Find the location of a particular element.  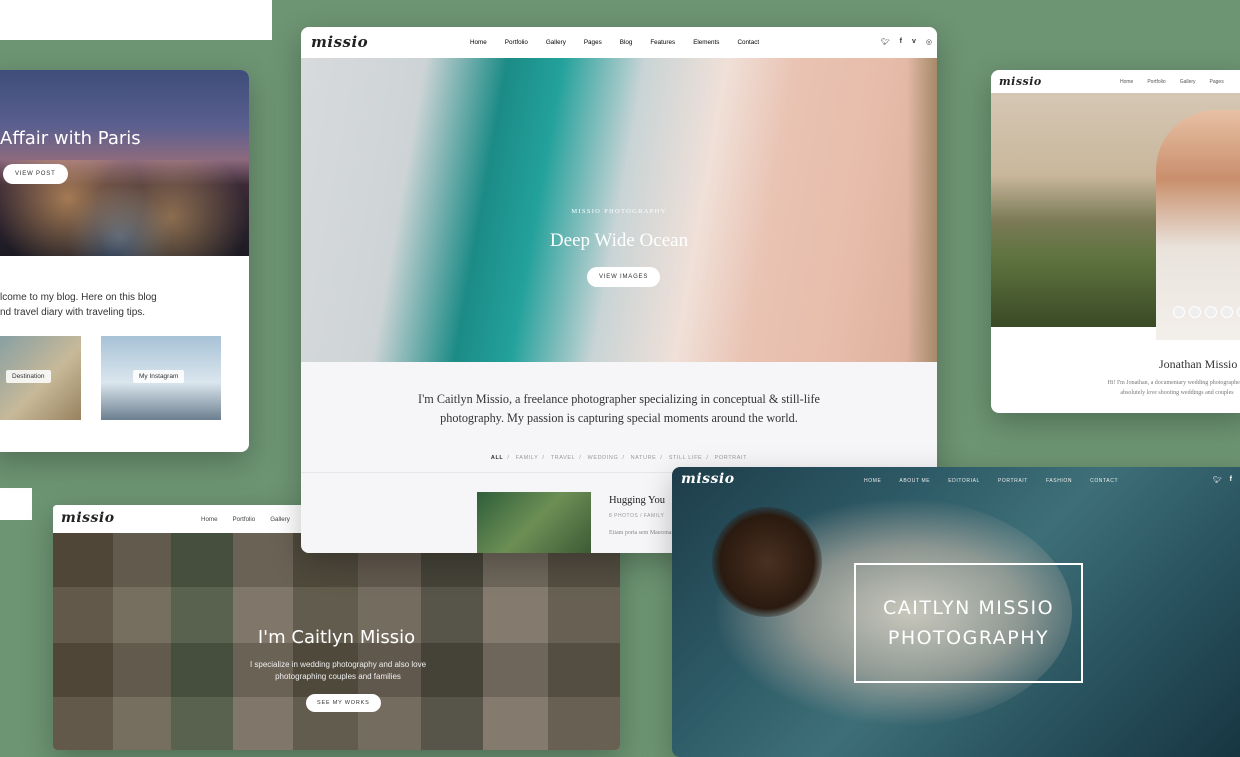

paris-post-title: Affair with Paris is located at coordinates (70, 138).